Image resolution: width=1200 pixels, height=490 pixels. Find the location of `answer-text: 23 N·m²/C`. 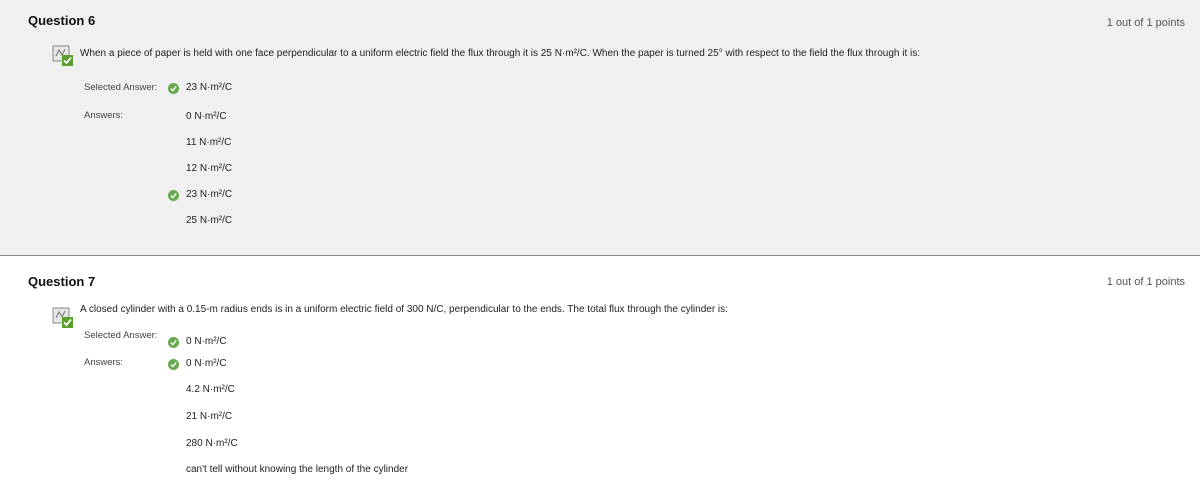

answer-text: 23 N·m²/C is located at coordinates (209, 194).